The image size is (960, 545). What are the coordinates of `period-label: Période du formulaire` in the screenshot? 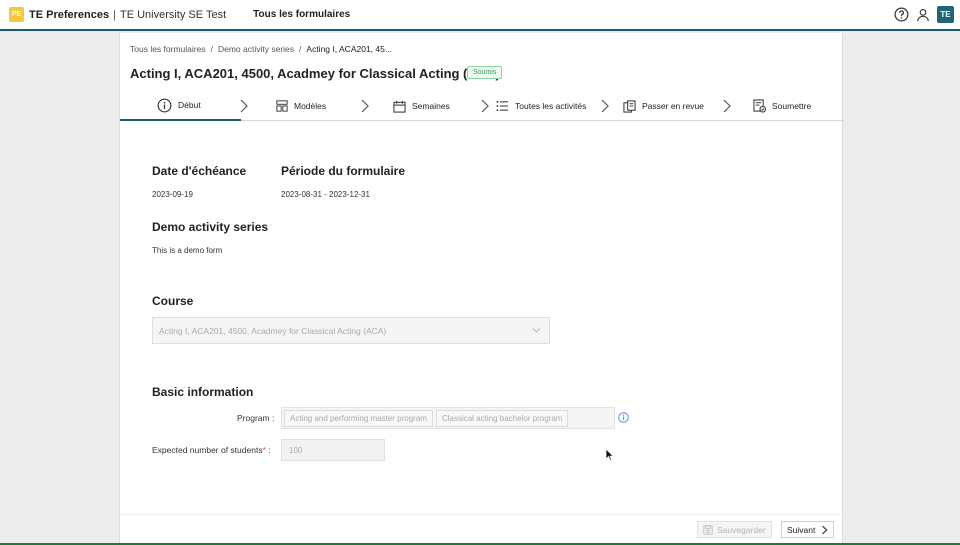 It's located at (343, 171).